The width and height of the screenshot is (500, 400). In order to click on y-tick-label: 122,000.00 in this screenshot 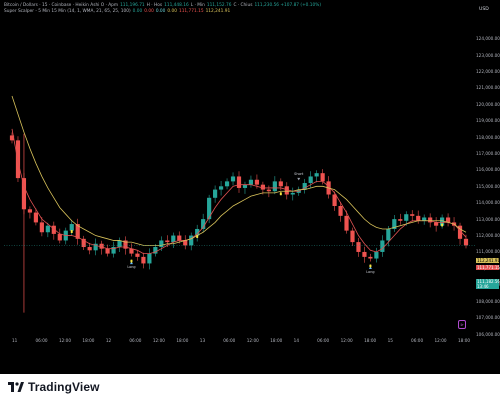, I will do `click(488, 71)`.